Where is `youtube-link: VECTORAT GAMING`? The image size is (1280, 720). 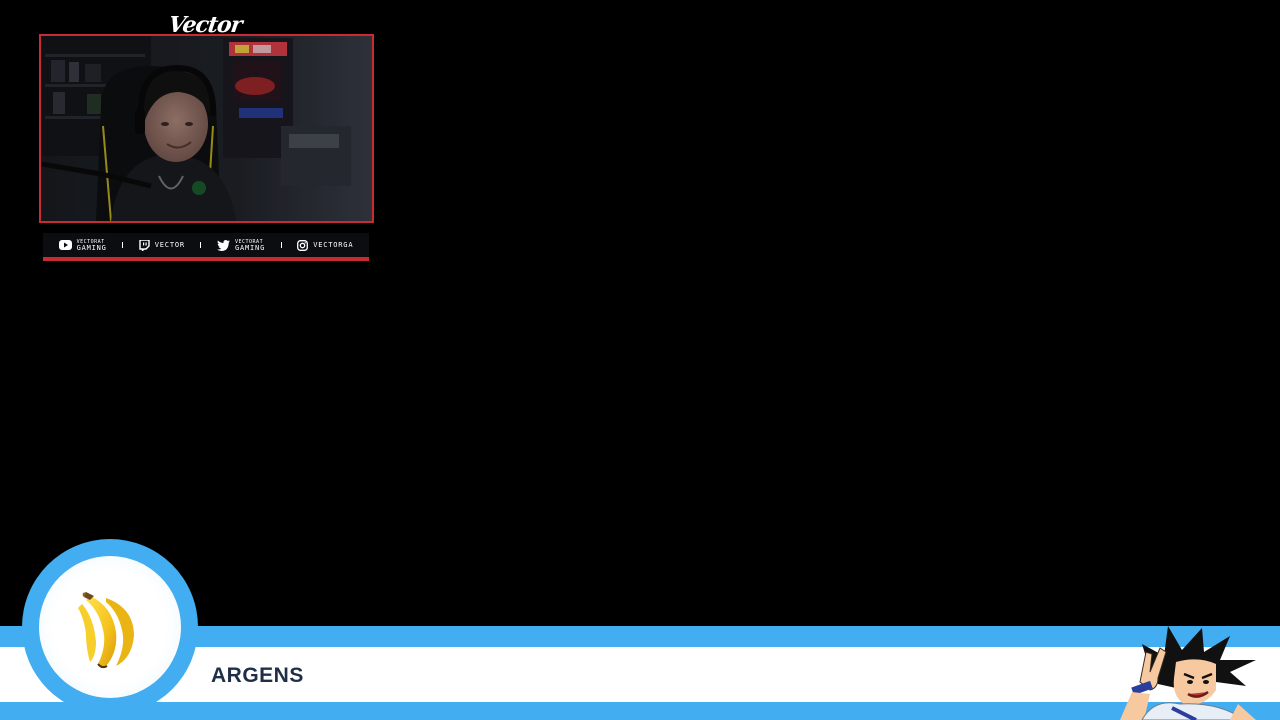 youtube-link: VECTORAT GAMING is located at coordinates (82, 245).